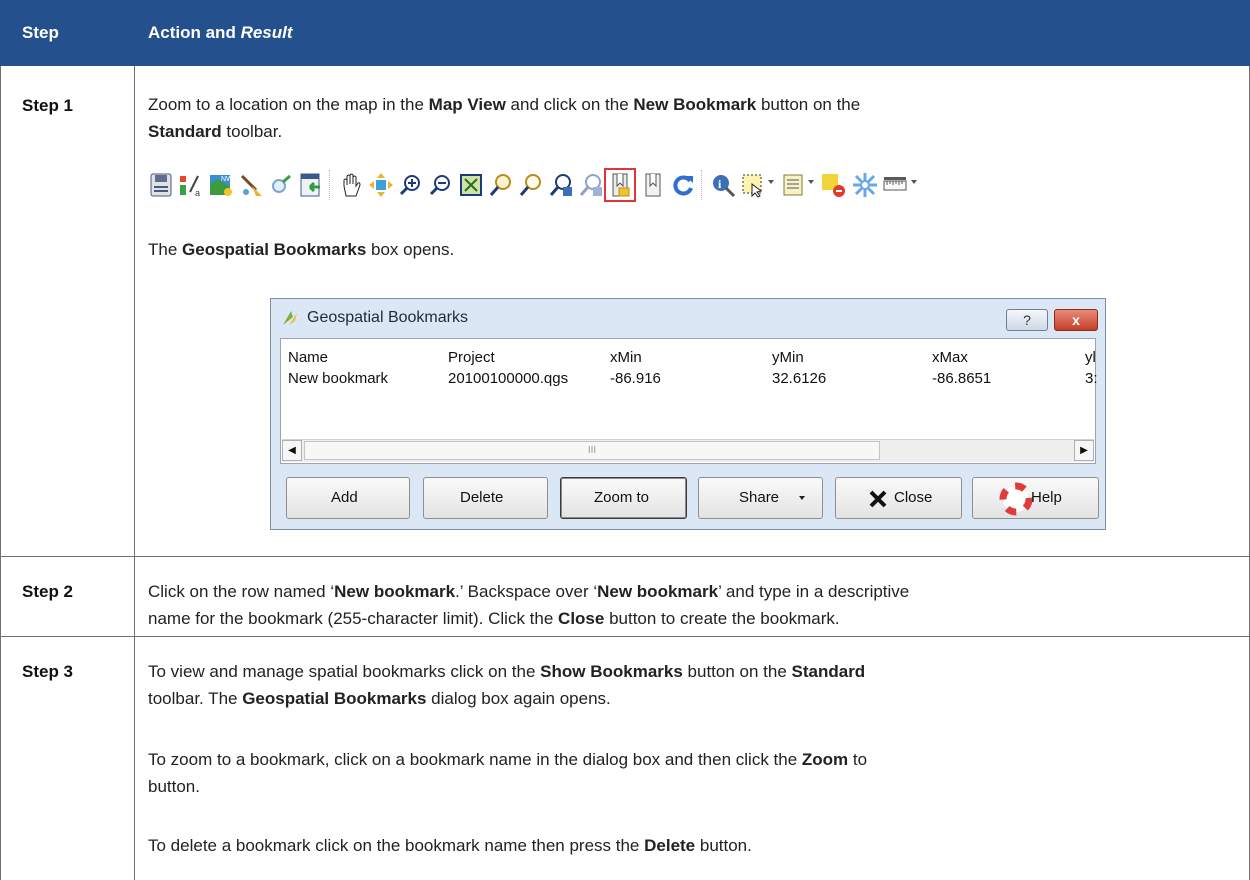 Image resolution: width=1250 pixels, height=880 pixels. Describe the element at coordinates (0, 473) in the screenshot. I see `table-border-left` at that location.